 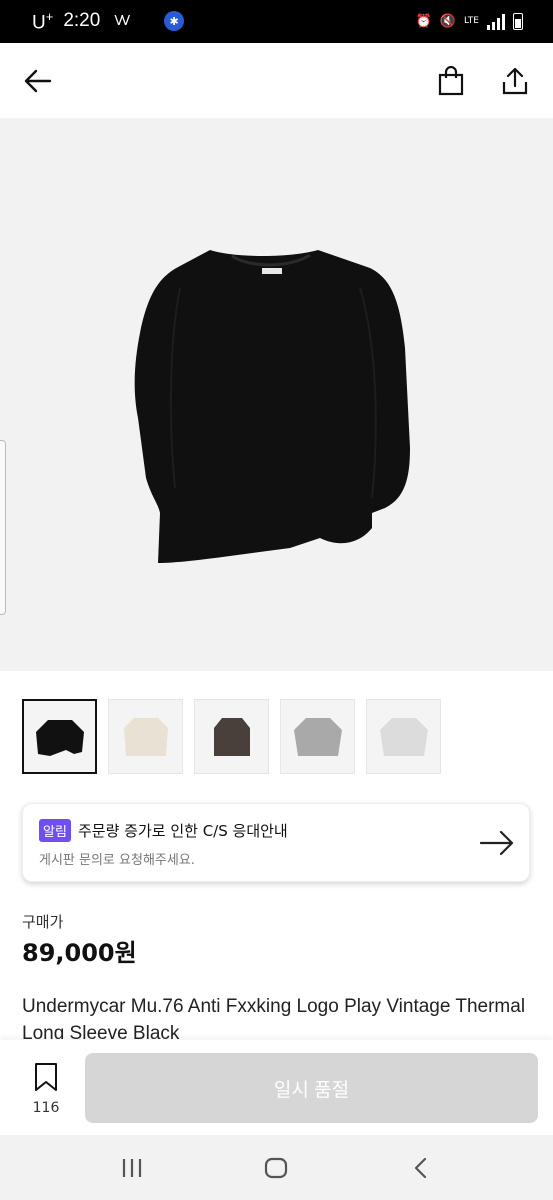 I want to click on side-drawer-handle, so click(x=3, y=527).